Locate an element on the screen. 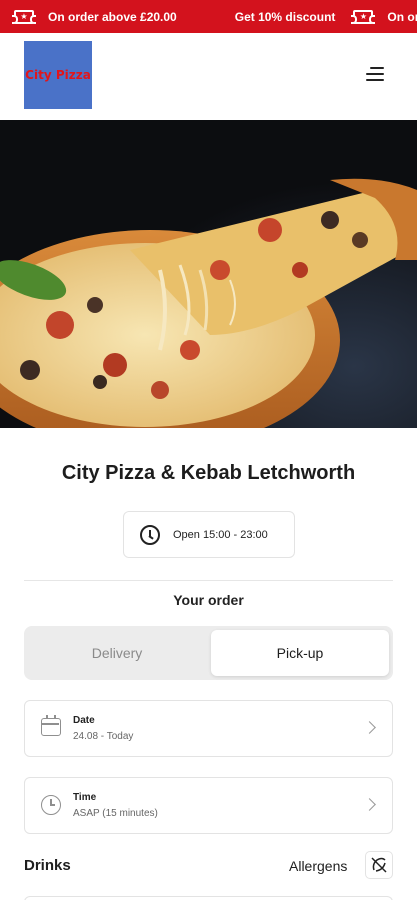 The image size is (417, 900). allergens-link: Allergens is located at coordinates (318, 866).